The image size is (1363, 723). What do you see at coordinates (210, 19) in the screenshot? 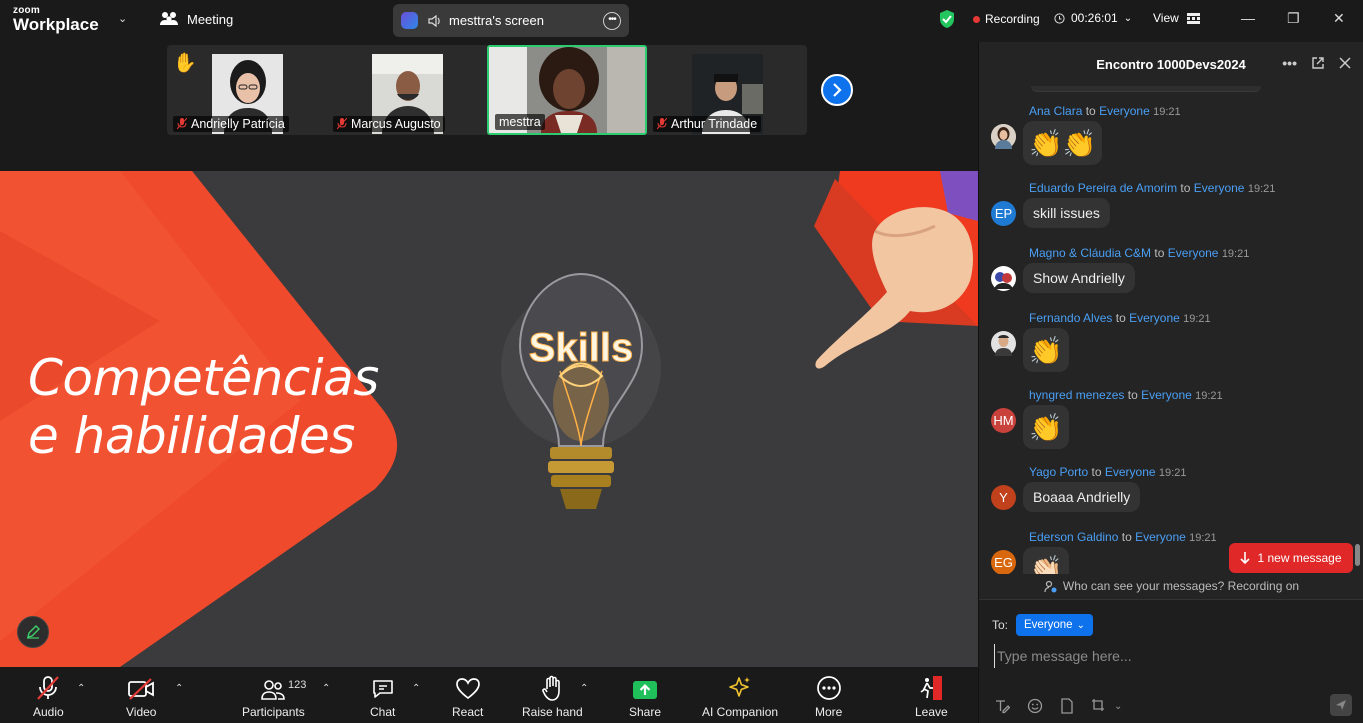
I see `meeting-label: Meeting` at bounding box center [210, 19].